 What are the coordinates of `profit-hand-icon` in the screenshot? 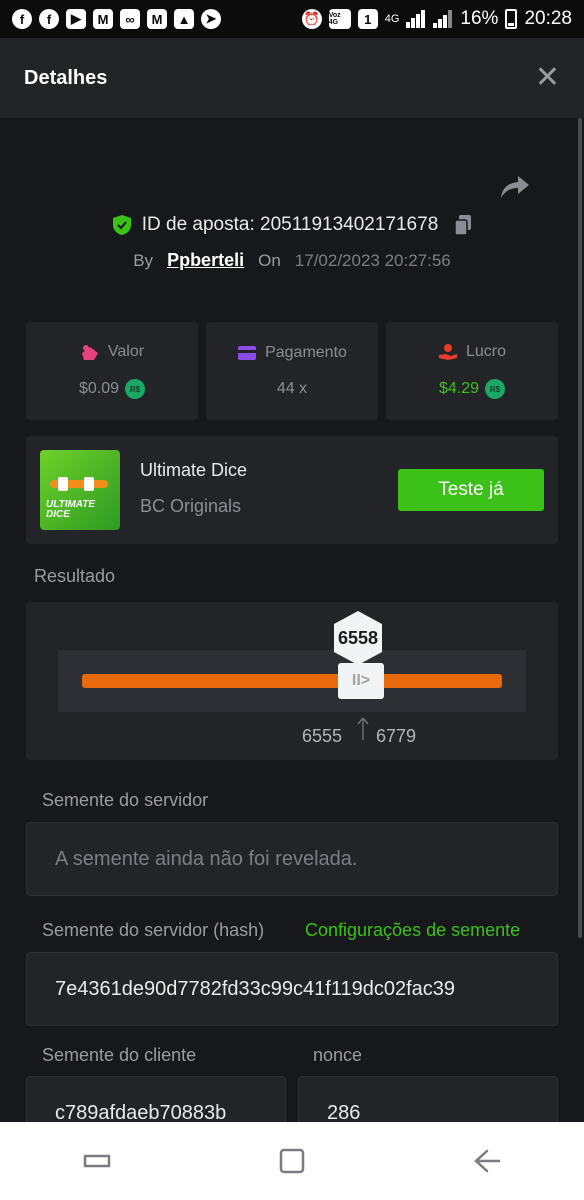 It's located at (447, 352).